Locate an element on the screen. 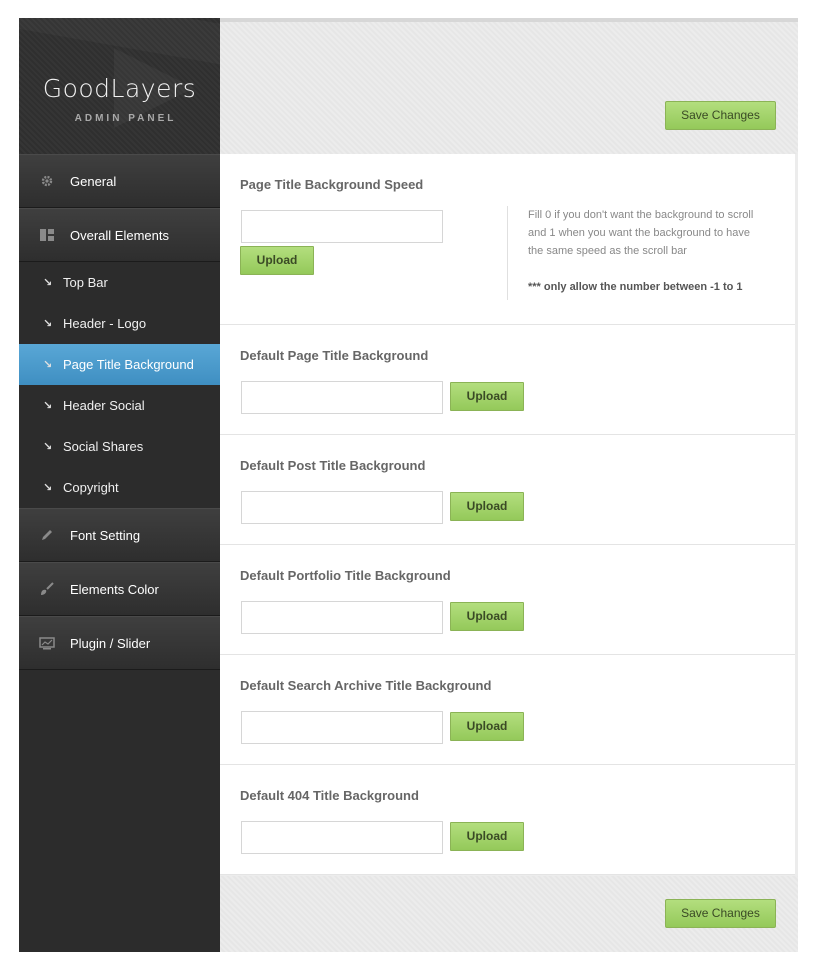 This screenshot has height=960, width=822. subitem-label: Header Social is located at coordinates (104, 405).